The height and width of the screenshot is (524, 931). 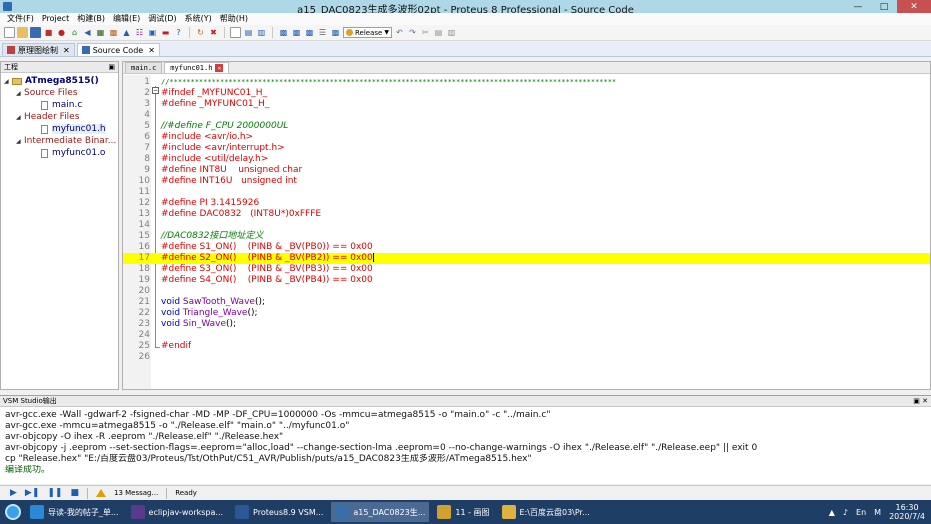 What do you see at coordinates (61, 32) in the screenshot?
I see `stop-icon: ●` at bounding box center [61, 32].